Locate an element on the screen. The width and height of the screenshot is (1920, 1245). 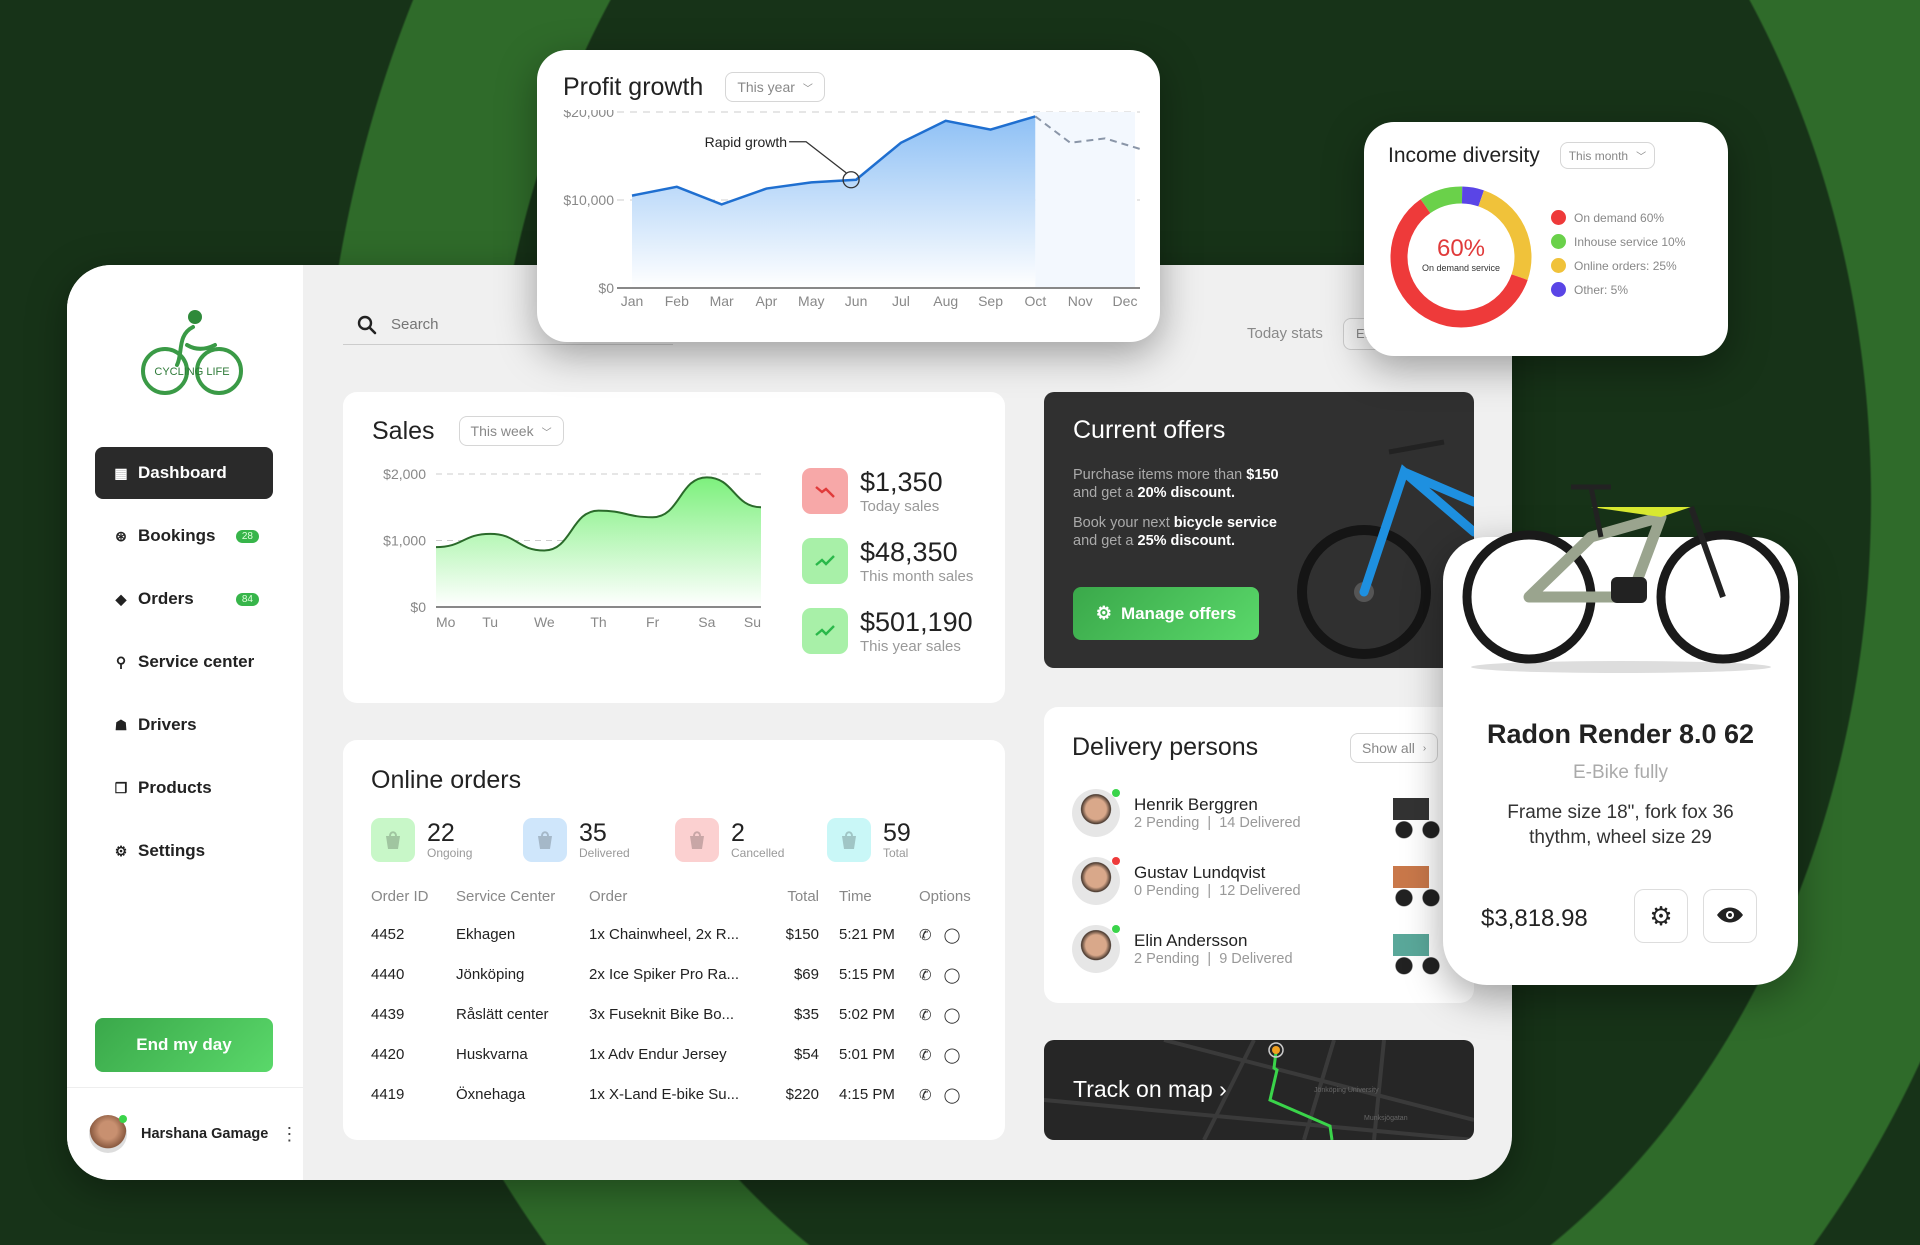
order-summary-ongoing: 22 Ongoing is located at coordinates (447, 840).